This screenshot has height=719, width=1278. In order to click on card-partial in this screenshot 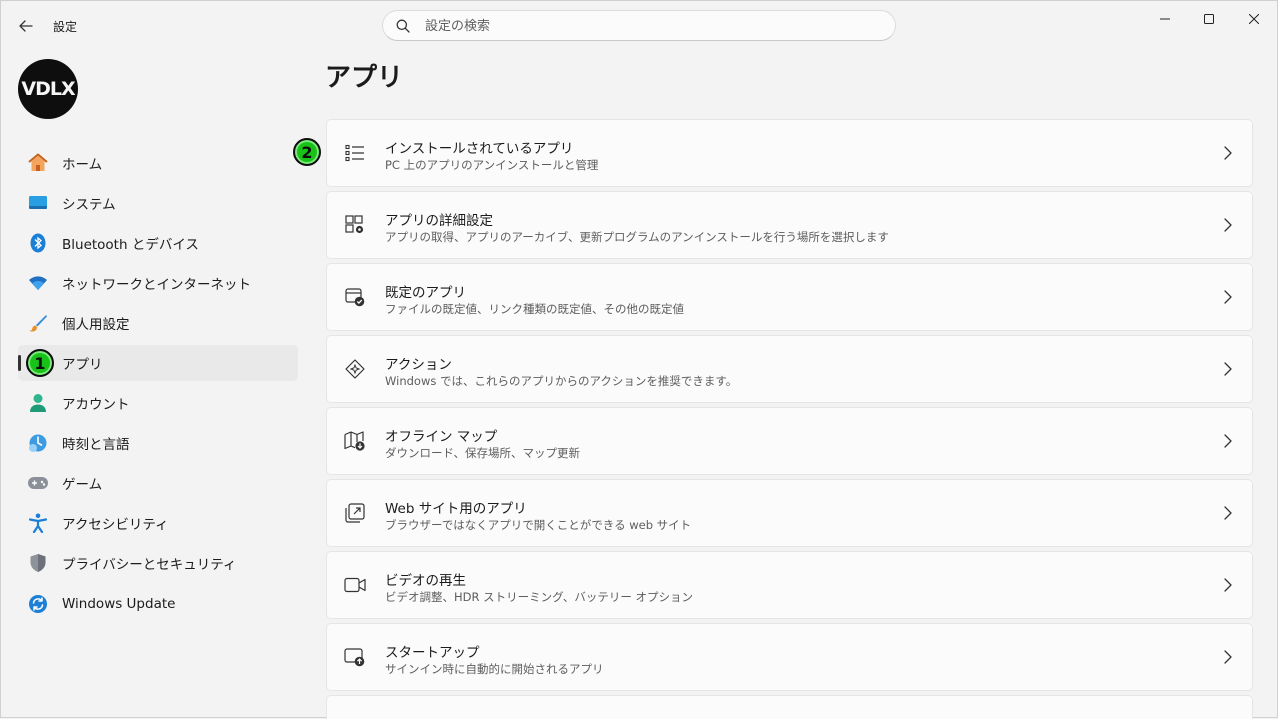, I will do `click(789, 707)`.